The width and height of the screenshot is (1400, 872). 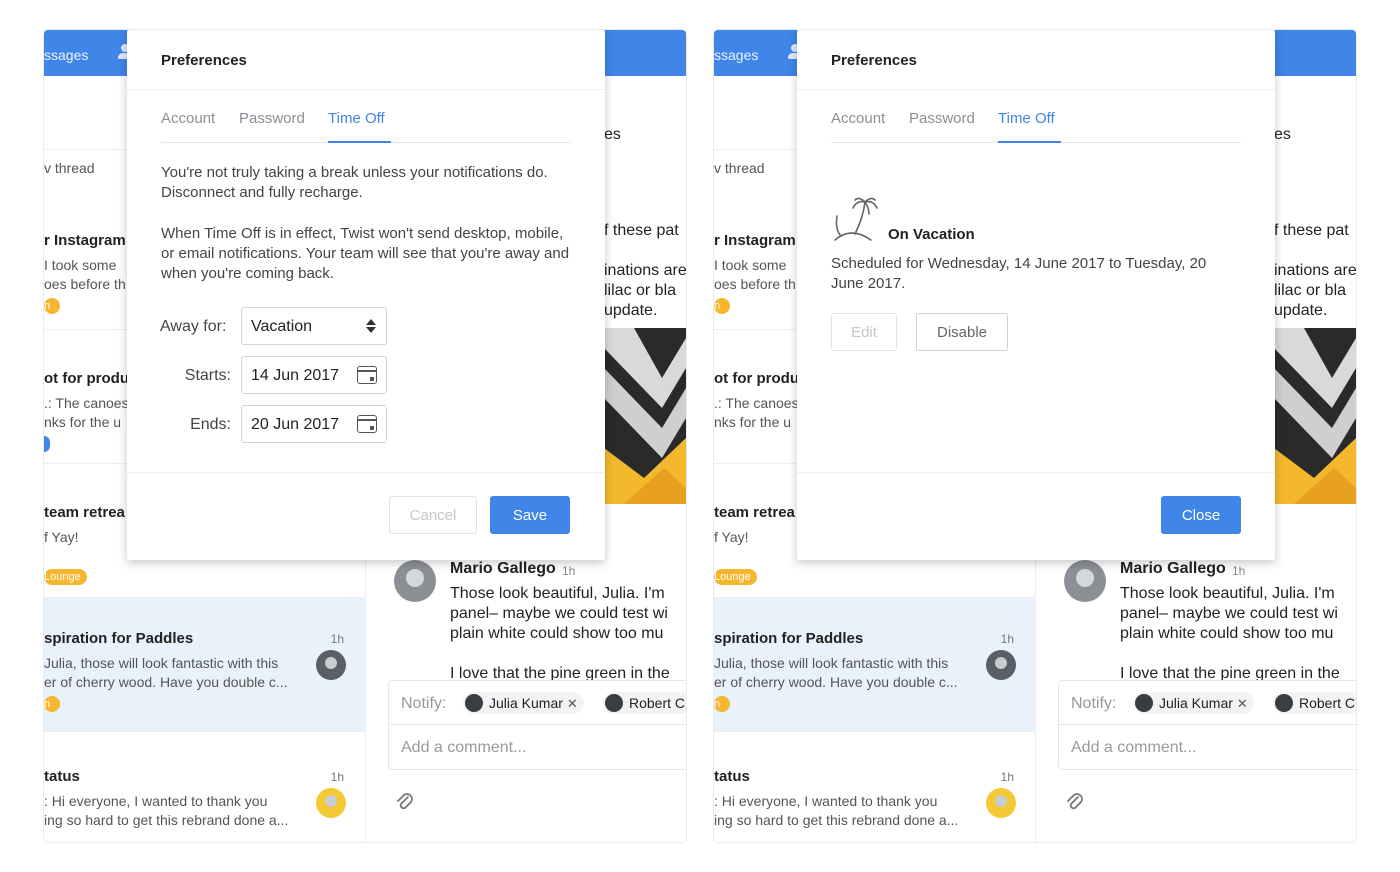 What do you see at coordinates (856, 219) in the screenshot?
I see `palm-tree-icon` at bounding box center [856, 219].